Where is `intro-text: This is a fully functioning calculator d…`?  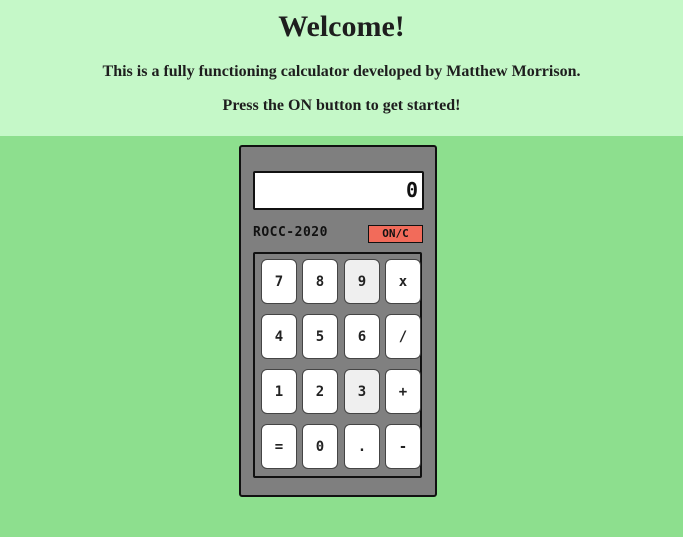 intro-text: This is a fully functioning calculator d… is located at coordinates (341, 71).